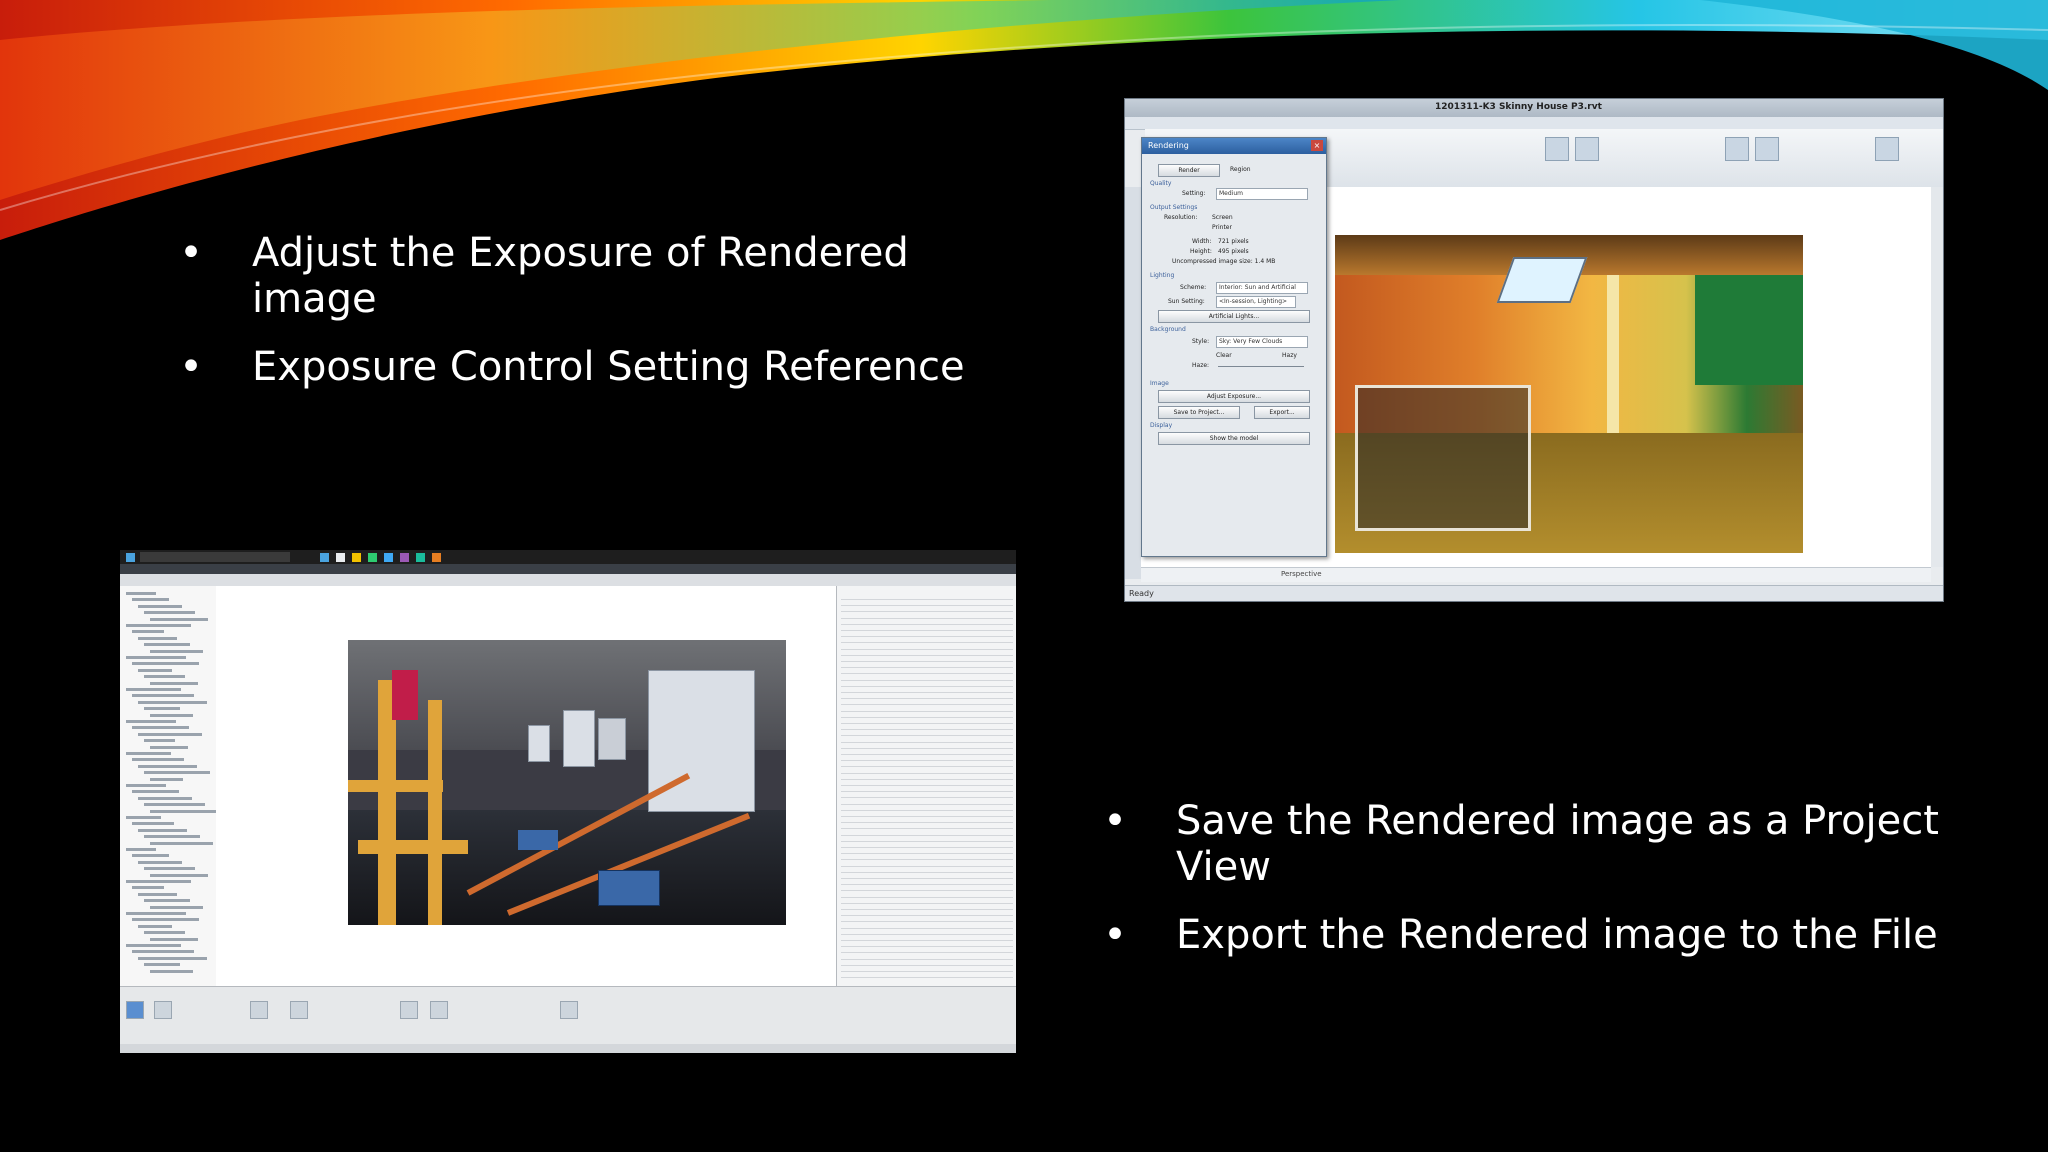  I want to click on printer-radio: Printer, so click(1222, 227).